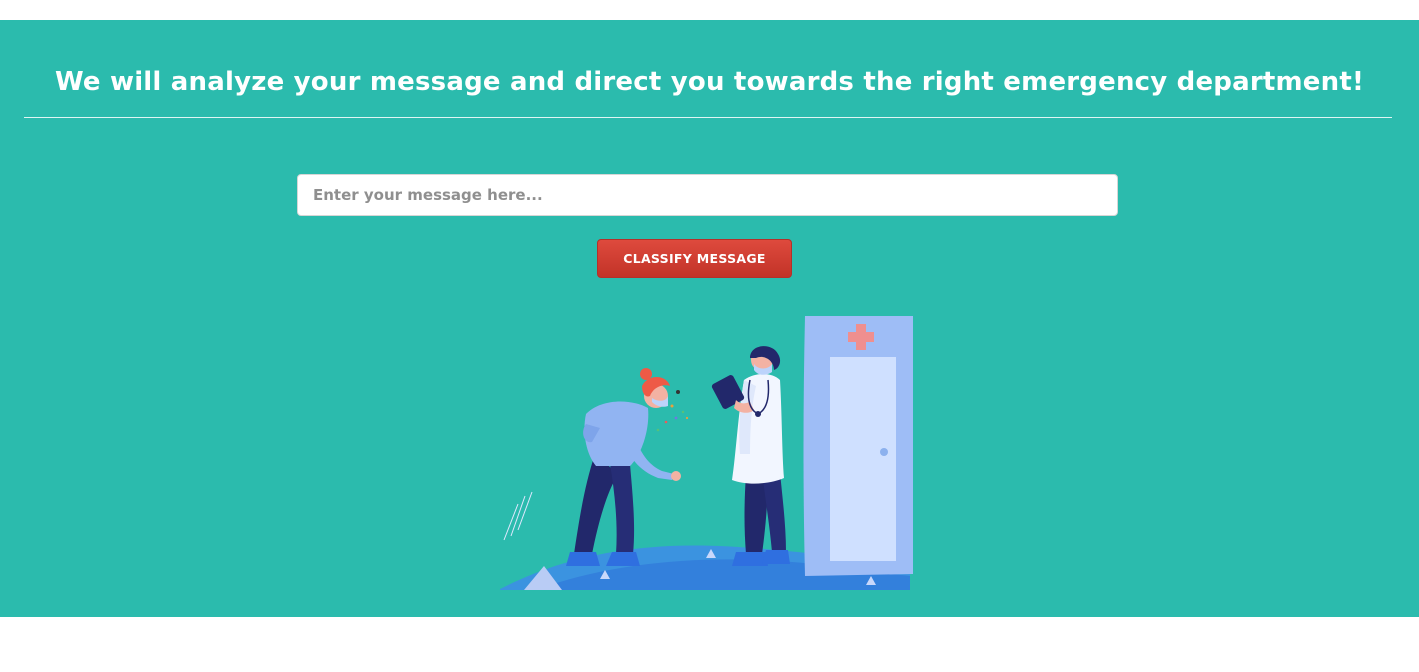 This screenshot has width=1419, height=672. I want to click on classify-message-button: CLASSIFY MESSAGE, so click(694, 258).